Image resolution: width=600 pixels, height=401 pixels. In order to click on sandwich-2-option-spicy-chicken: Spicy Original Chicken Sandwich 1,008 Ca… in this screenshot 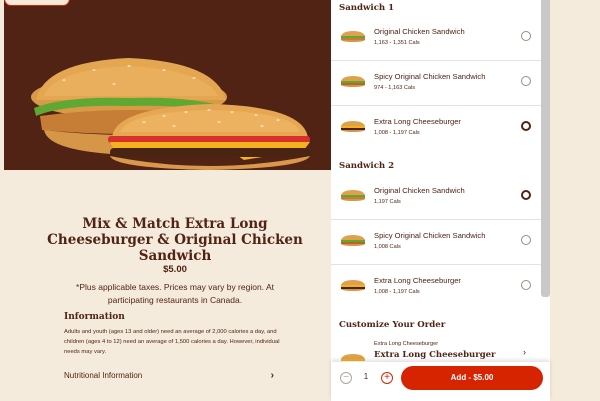, I will do `click(436, 242)`.